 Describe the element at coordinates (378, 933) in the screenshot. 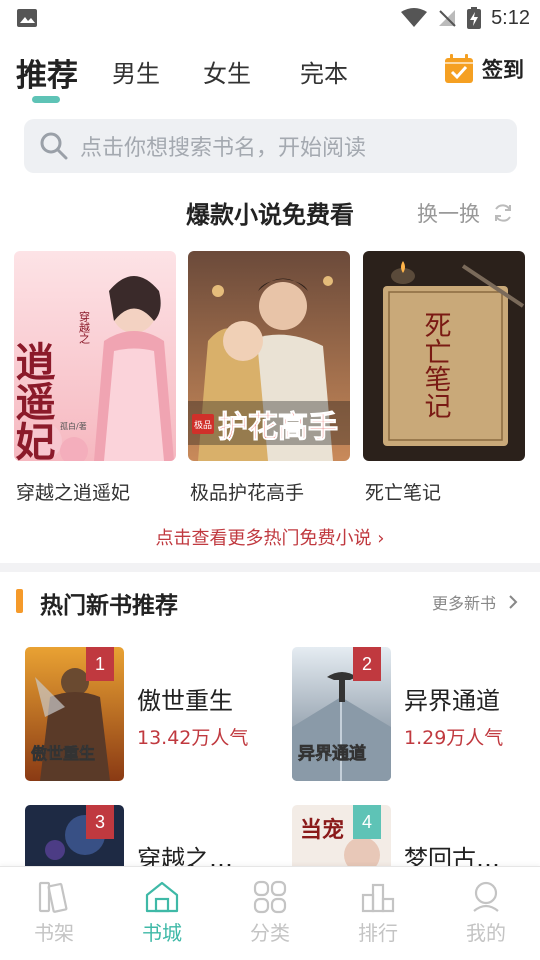

I see `nav-ranking-label: 排行` at that location.